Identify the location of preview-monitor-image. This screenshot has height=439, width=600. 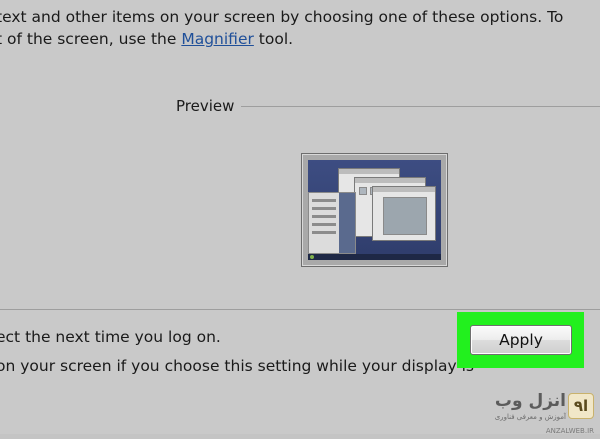
(374, 210).